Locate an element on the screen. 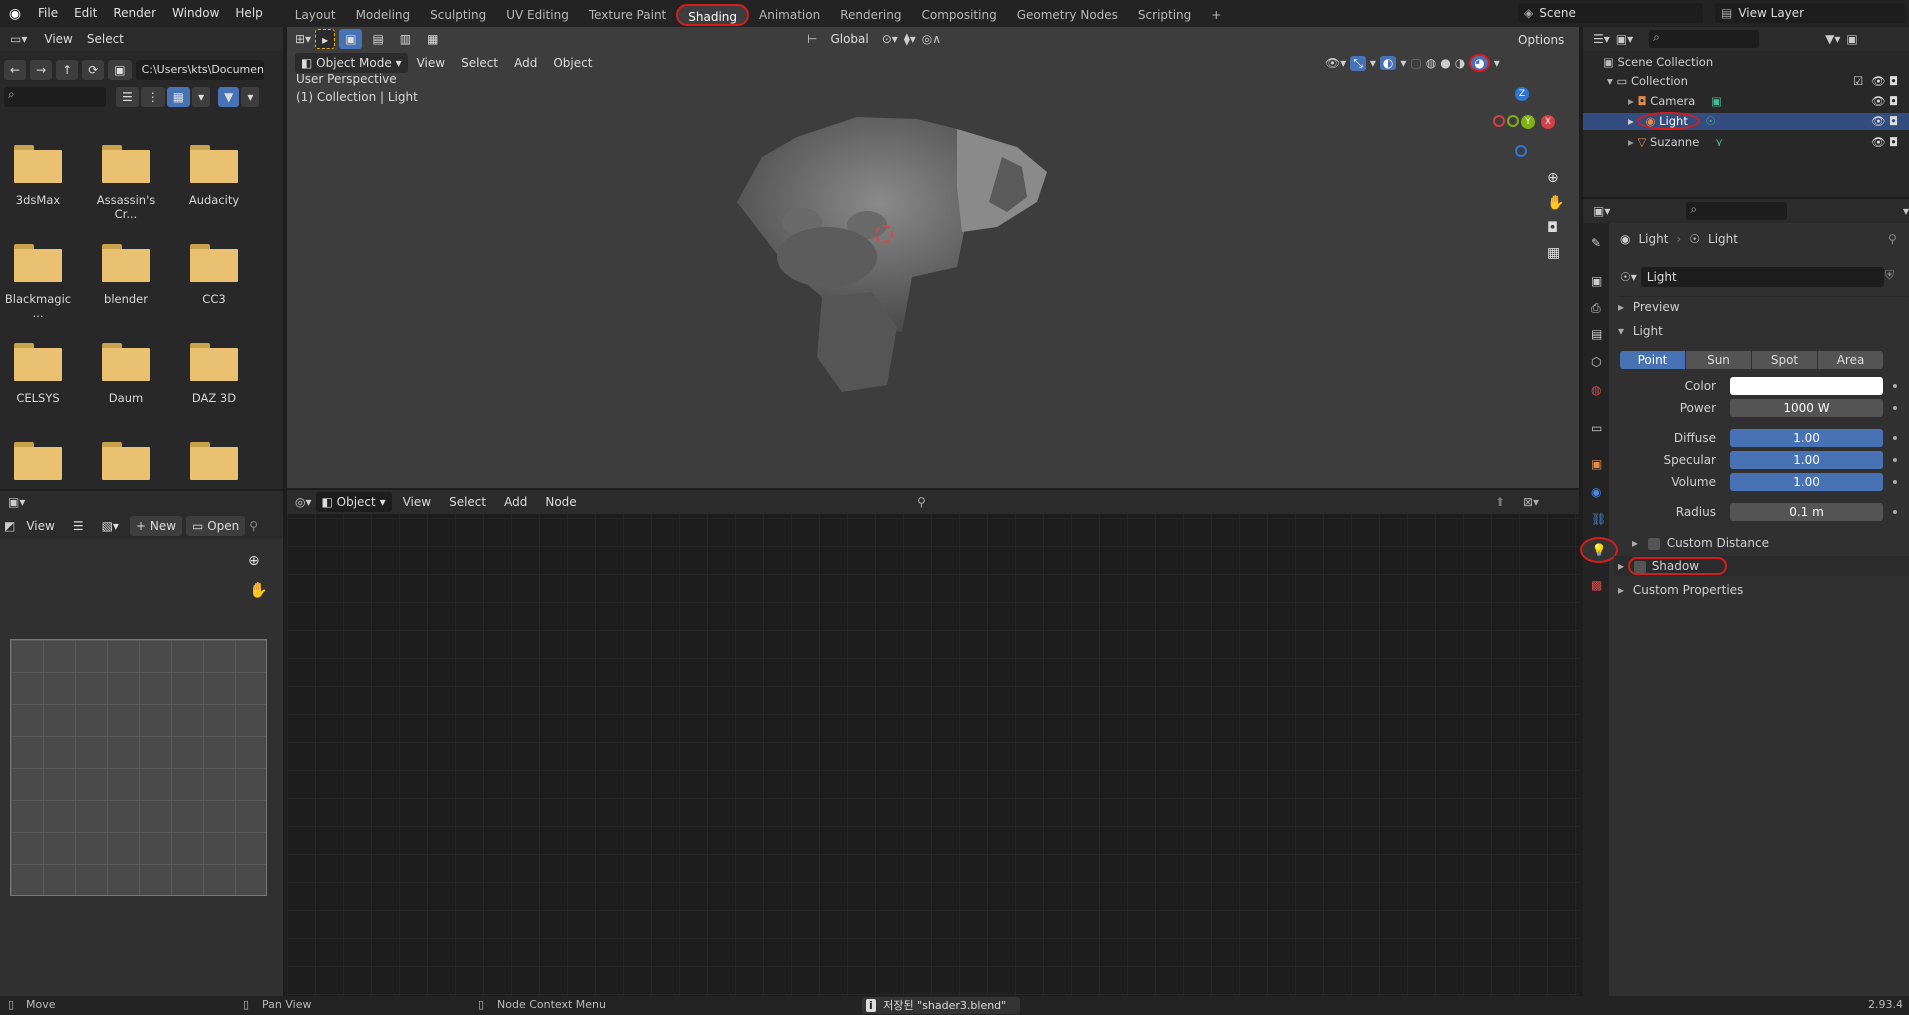 Image resolution: width=1909 pixels, height=1015 pixels. select-tool-icon: ▸ is located at coordinates (325, 39).